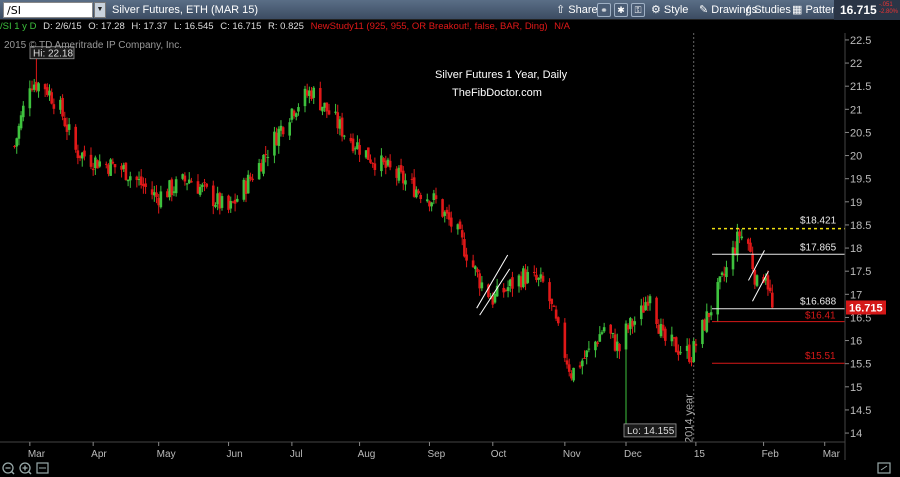 Image resolution: width=900 pixels, height=477 pixels. Describe the element at coordinates (771, 454) in the screenshot. I see `x-tick-label: Feb` at that location.